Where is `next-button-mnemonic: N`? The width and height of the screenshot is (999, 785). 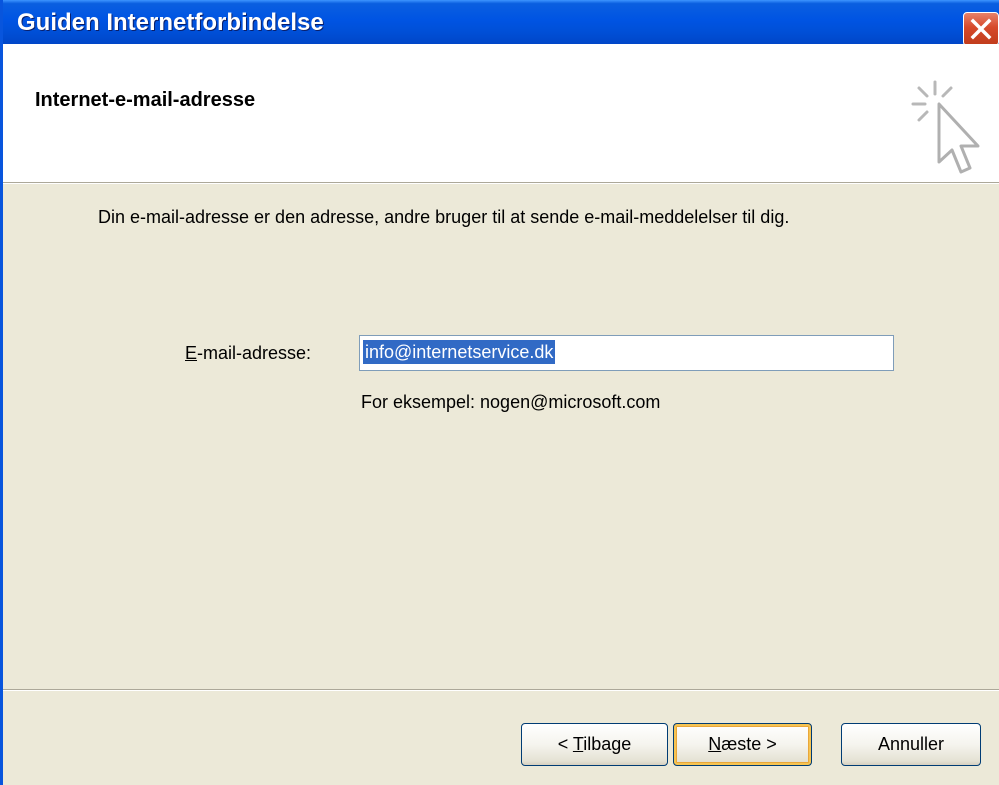
next-button-mnemonic: N is located at coordinates (715, 744).